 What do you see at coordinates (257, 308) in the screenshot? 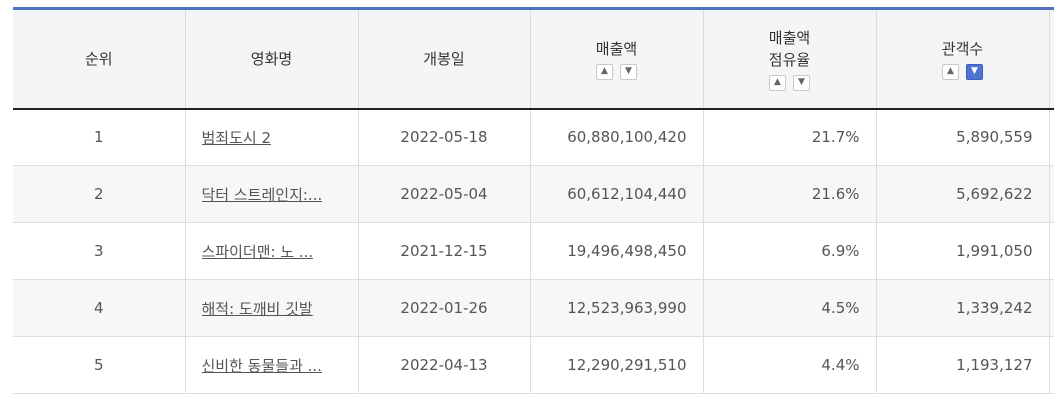
I see `movie-title-link: 해적: 도깨비 깃발` at bounding box center [257, 308].